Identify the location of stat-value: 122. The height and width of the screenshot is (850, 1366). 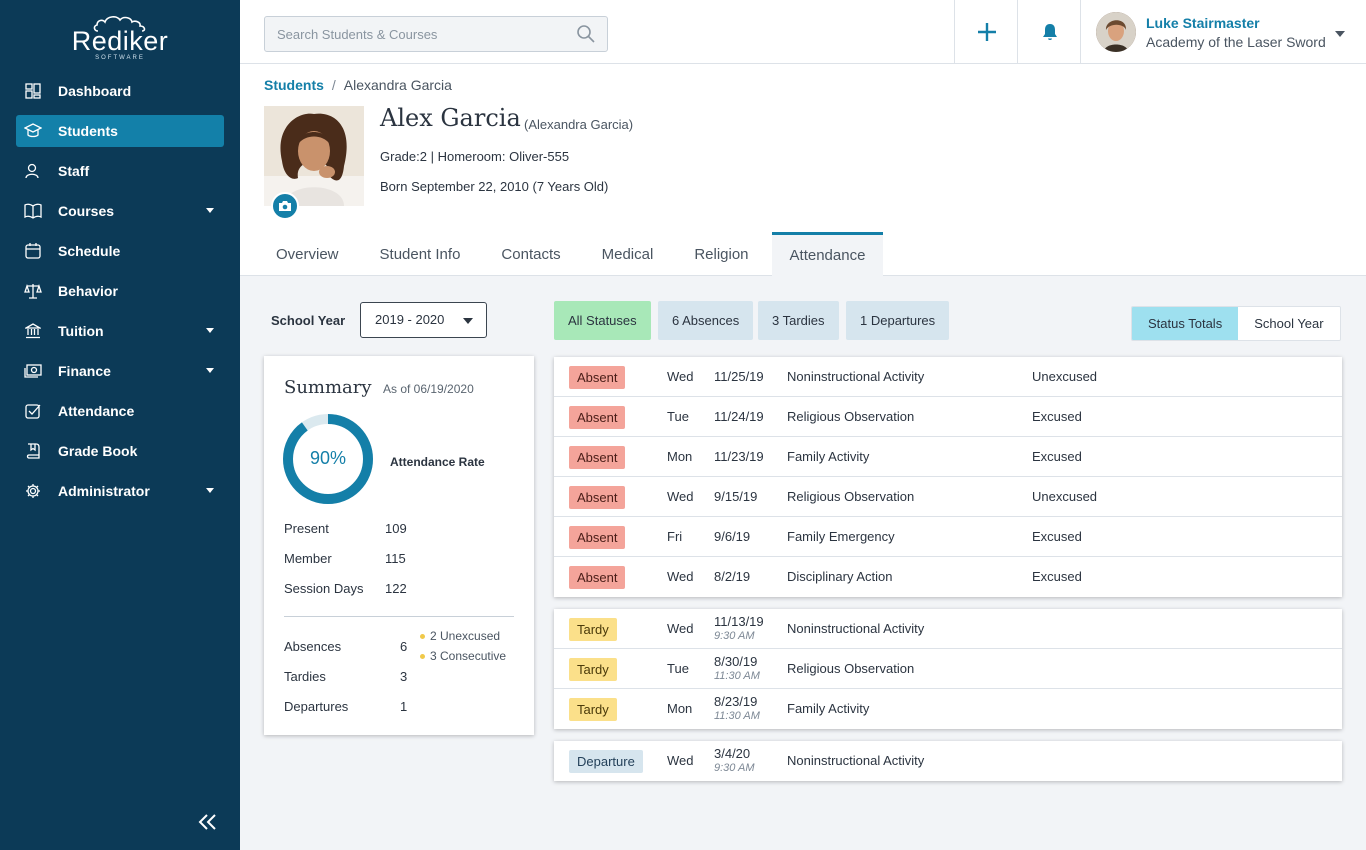
(396, 588).